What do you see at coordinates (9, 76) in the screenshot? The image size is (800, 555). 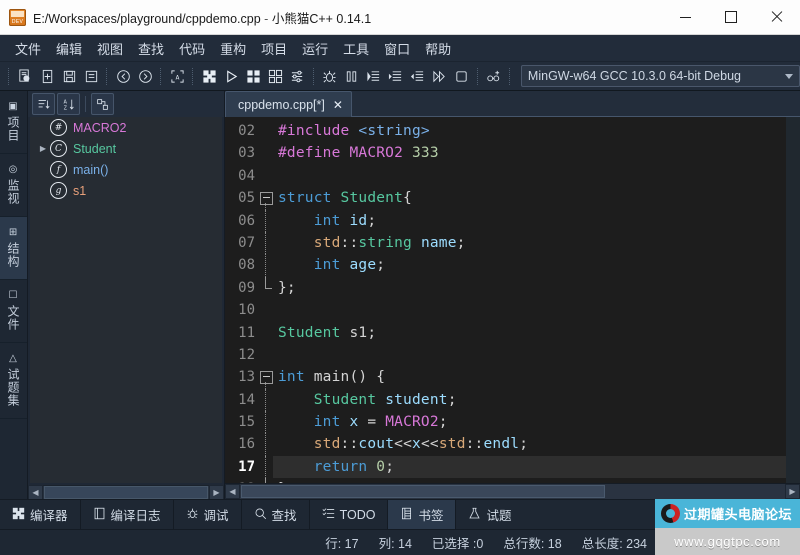 I see `toolbar-separator` at bounding box center [9, 76].